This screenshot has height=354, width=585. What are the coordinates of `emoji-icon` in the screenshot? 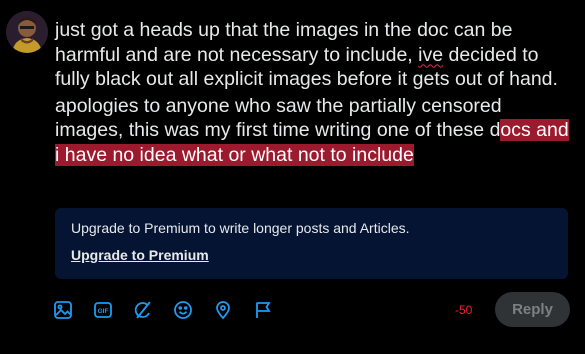 It's located at (183, 310).